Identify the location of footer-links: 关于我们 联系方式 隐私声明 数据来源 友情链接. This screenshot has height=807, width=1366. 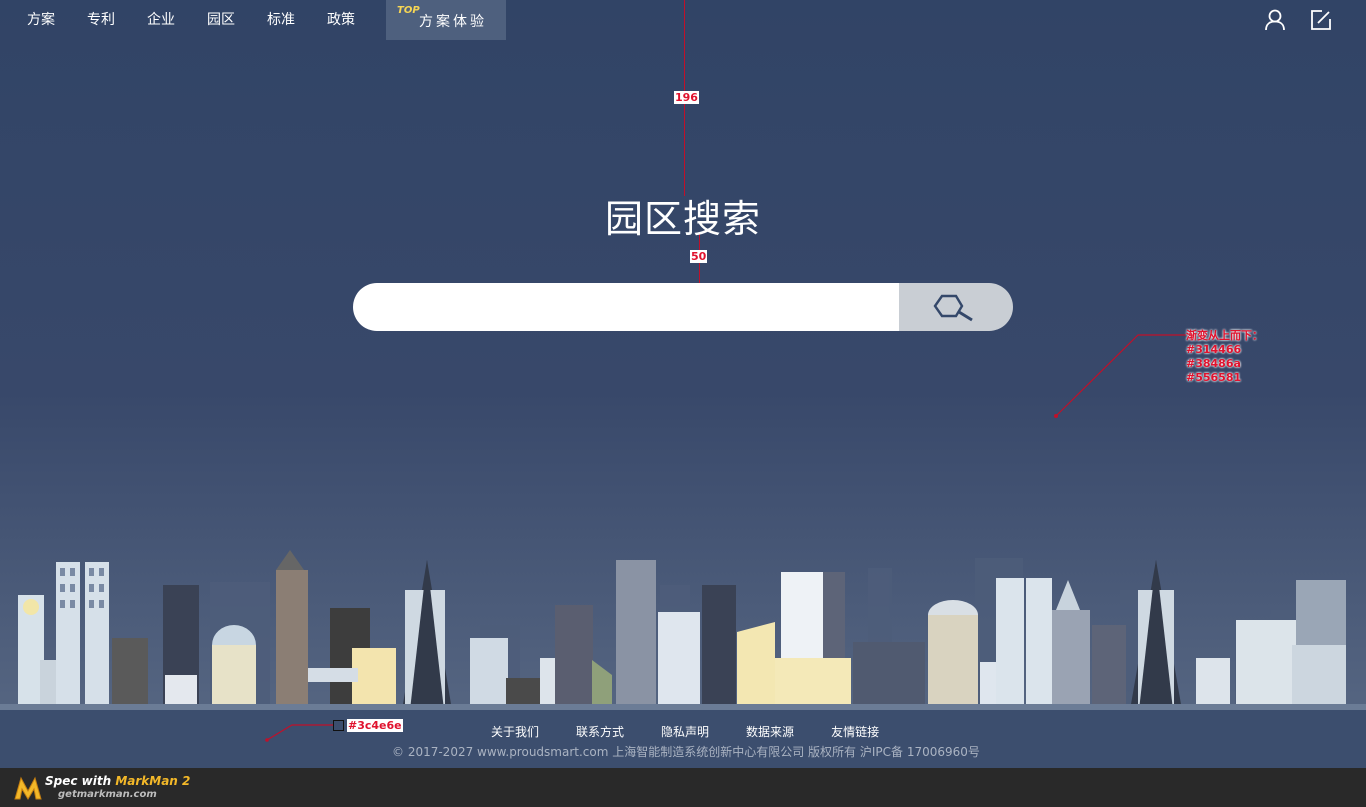
(703, 731).